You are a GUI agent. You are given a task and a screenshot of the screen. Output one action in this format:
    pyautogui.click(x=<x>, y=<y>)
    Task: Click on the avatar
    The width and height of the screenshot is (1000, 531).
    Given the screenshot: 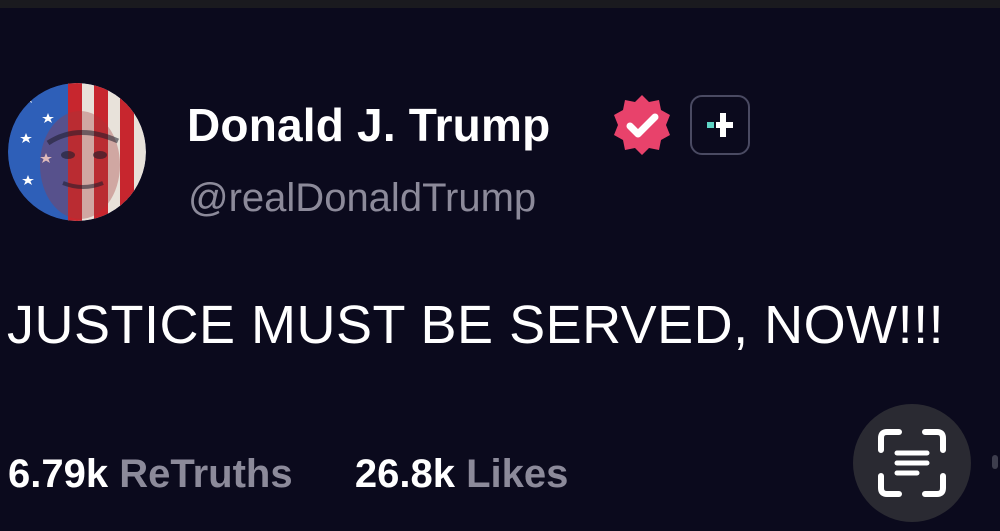 What is the action you would take?
    pyautogui.click(x=77, y=152)
    